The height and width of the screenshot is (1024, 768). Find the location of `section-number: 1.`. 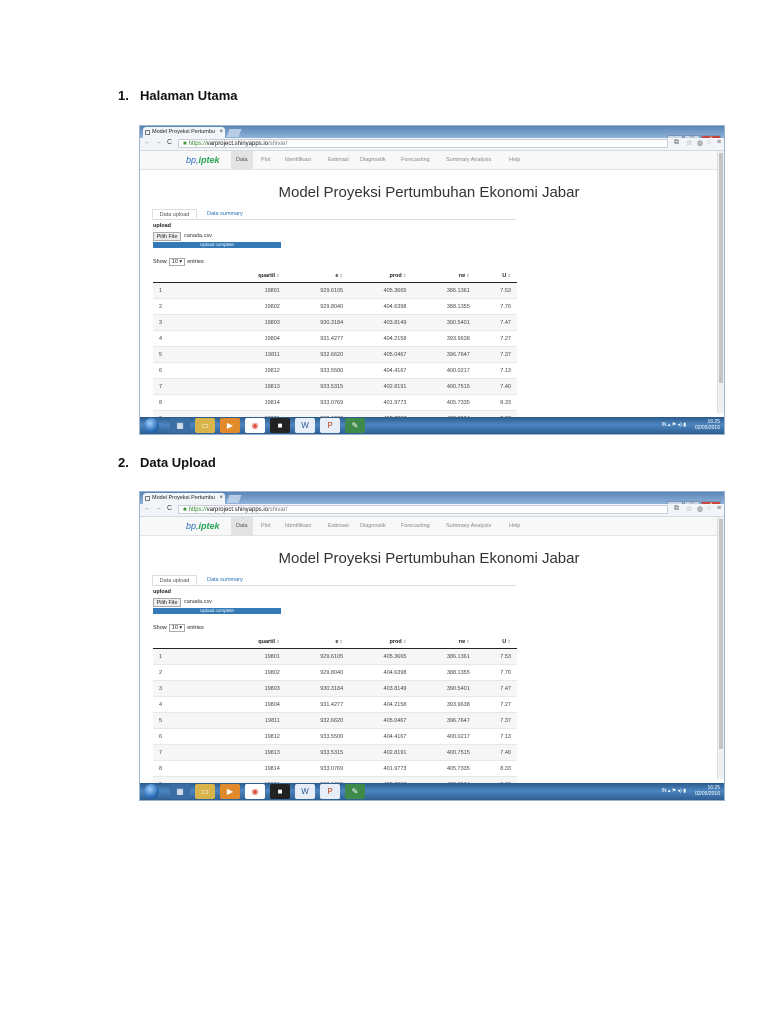

section-number: 1. is located at coordinates (123, 95).